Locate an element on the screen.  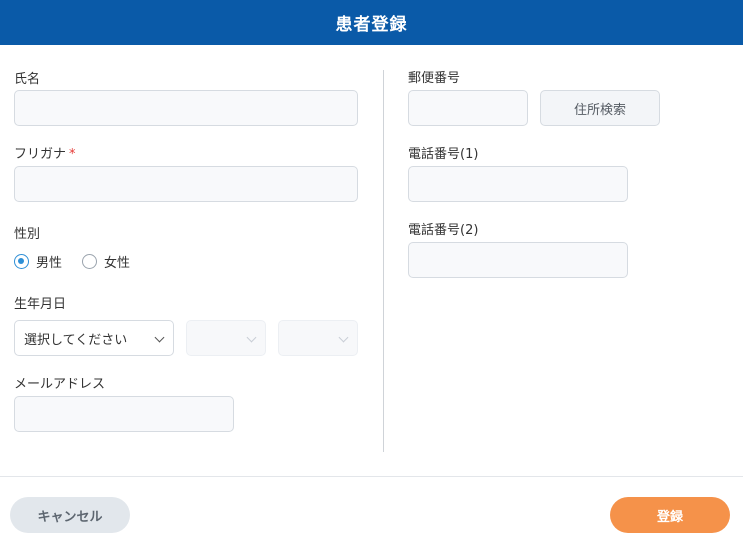
radio-female is located at coordinates (89, 261).